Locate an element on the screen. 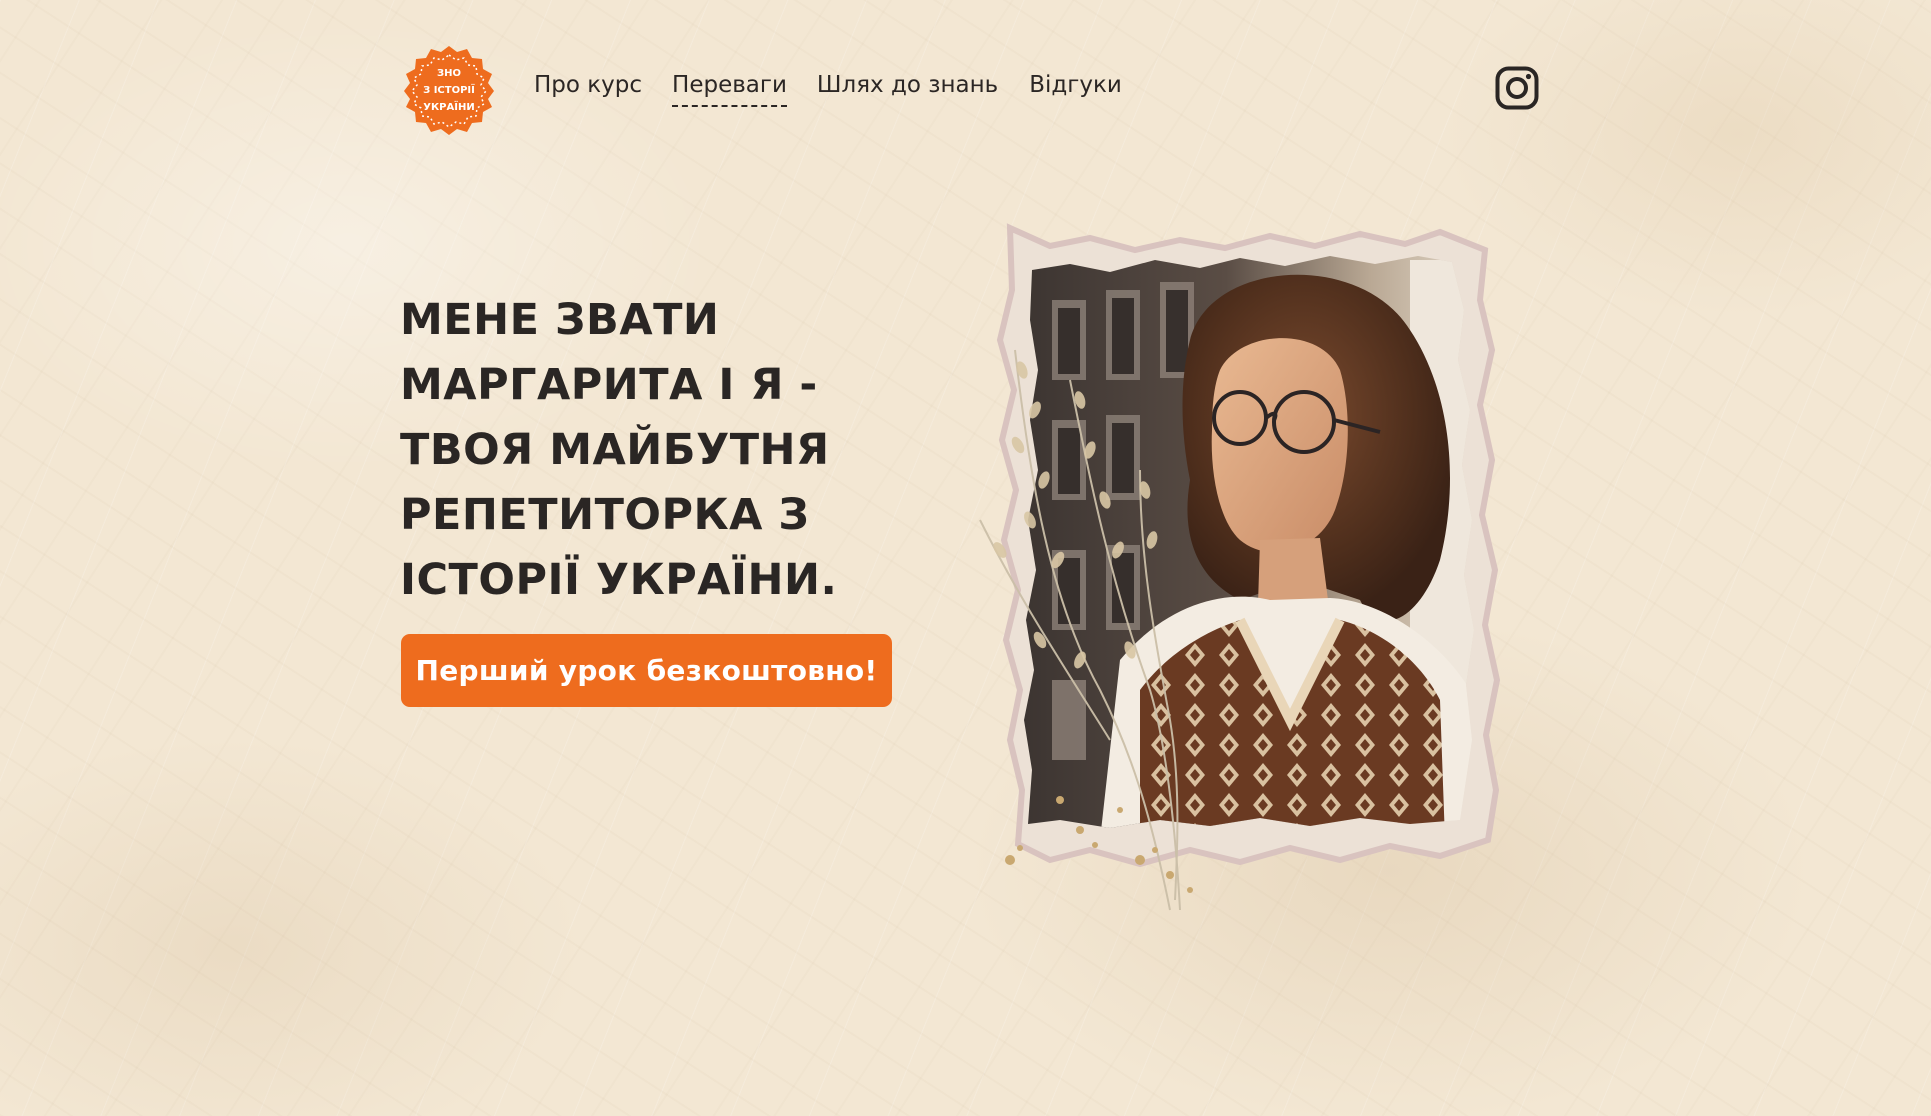  instagram-icon is located at coordinates (1517, 88).